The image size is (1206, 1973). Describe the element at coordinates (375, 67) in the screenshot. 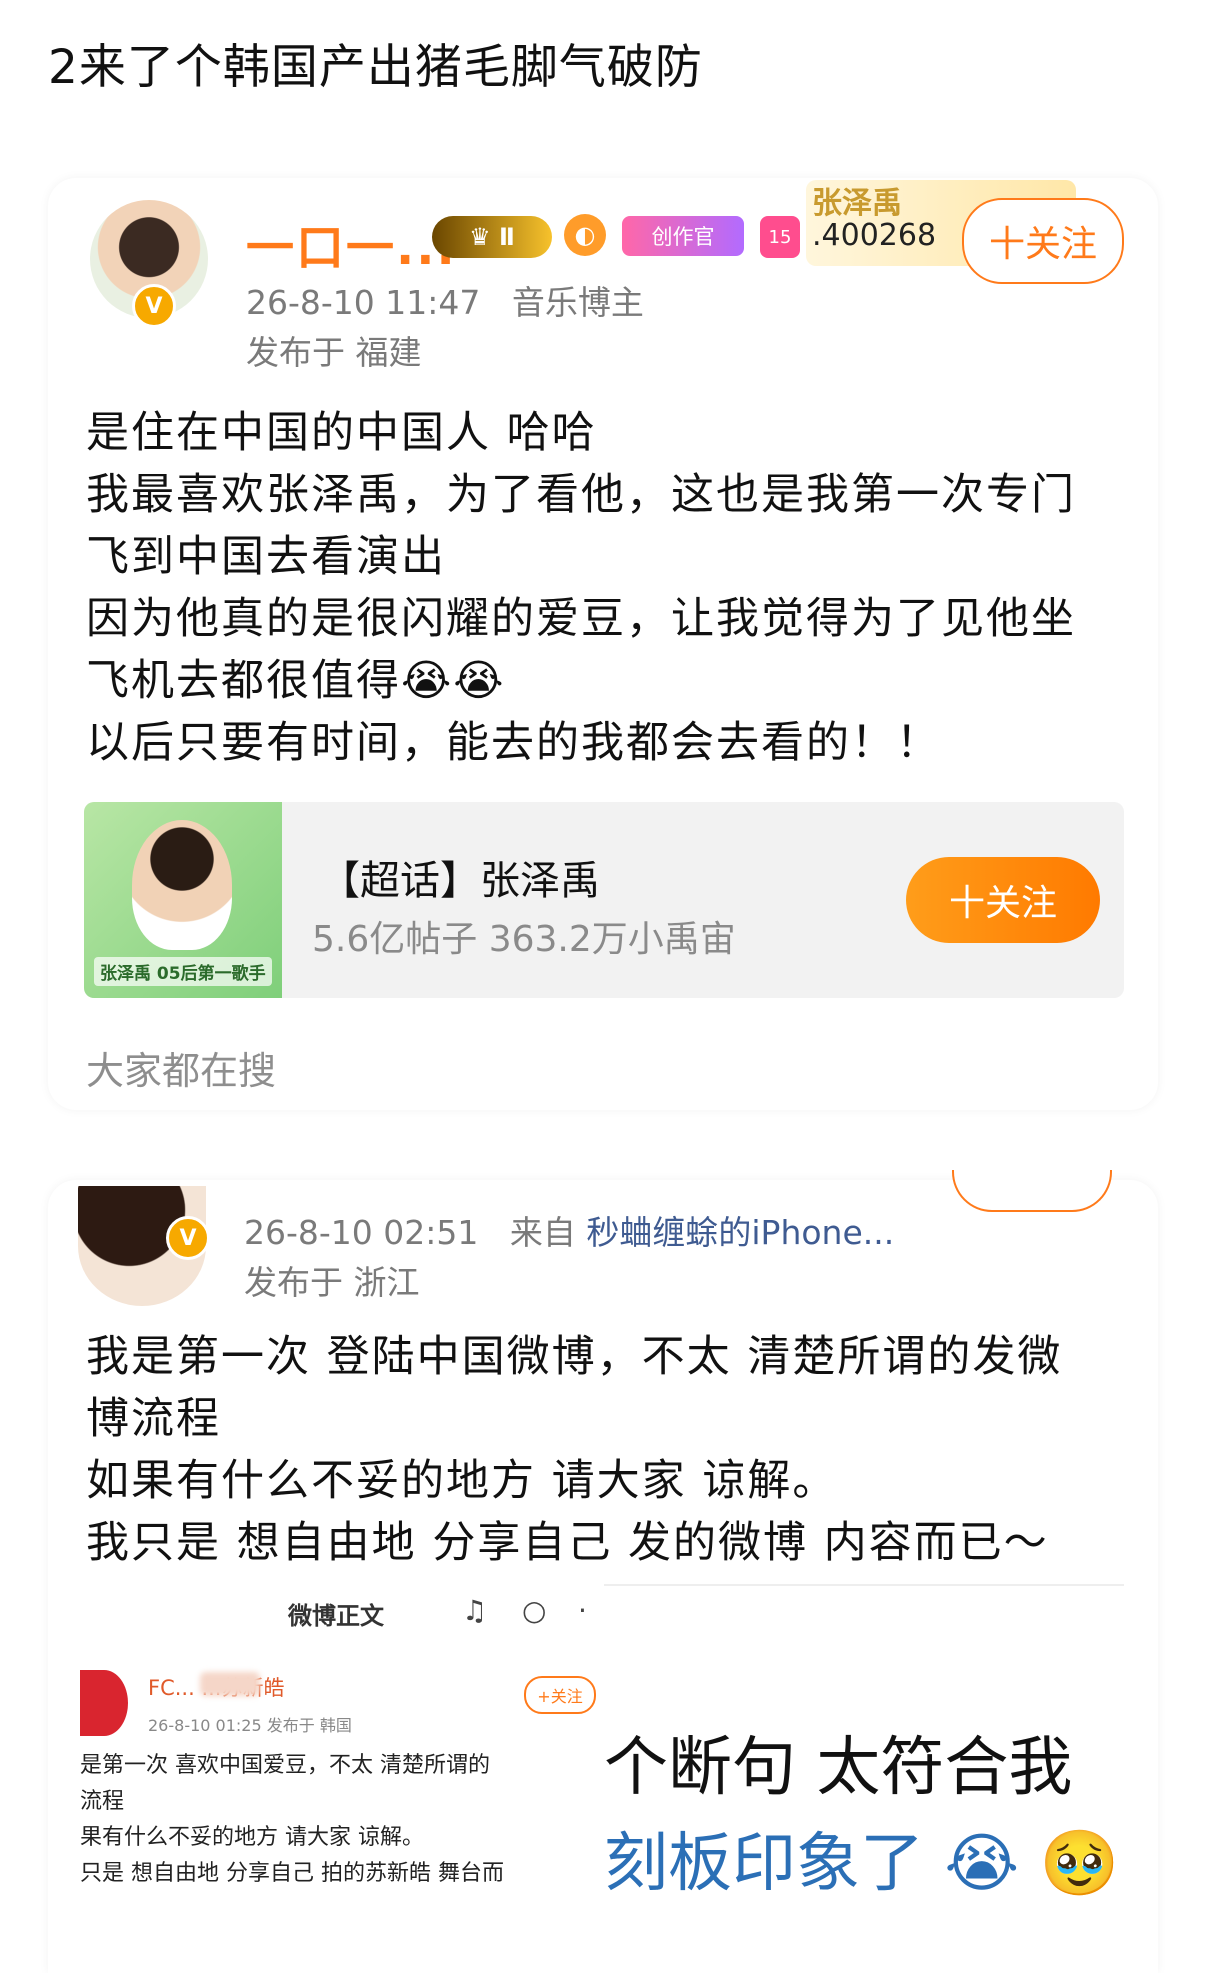

I see `page-title: 2来了个韩国产出猪毛脚气破防` at that location.